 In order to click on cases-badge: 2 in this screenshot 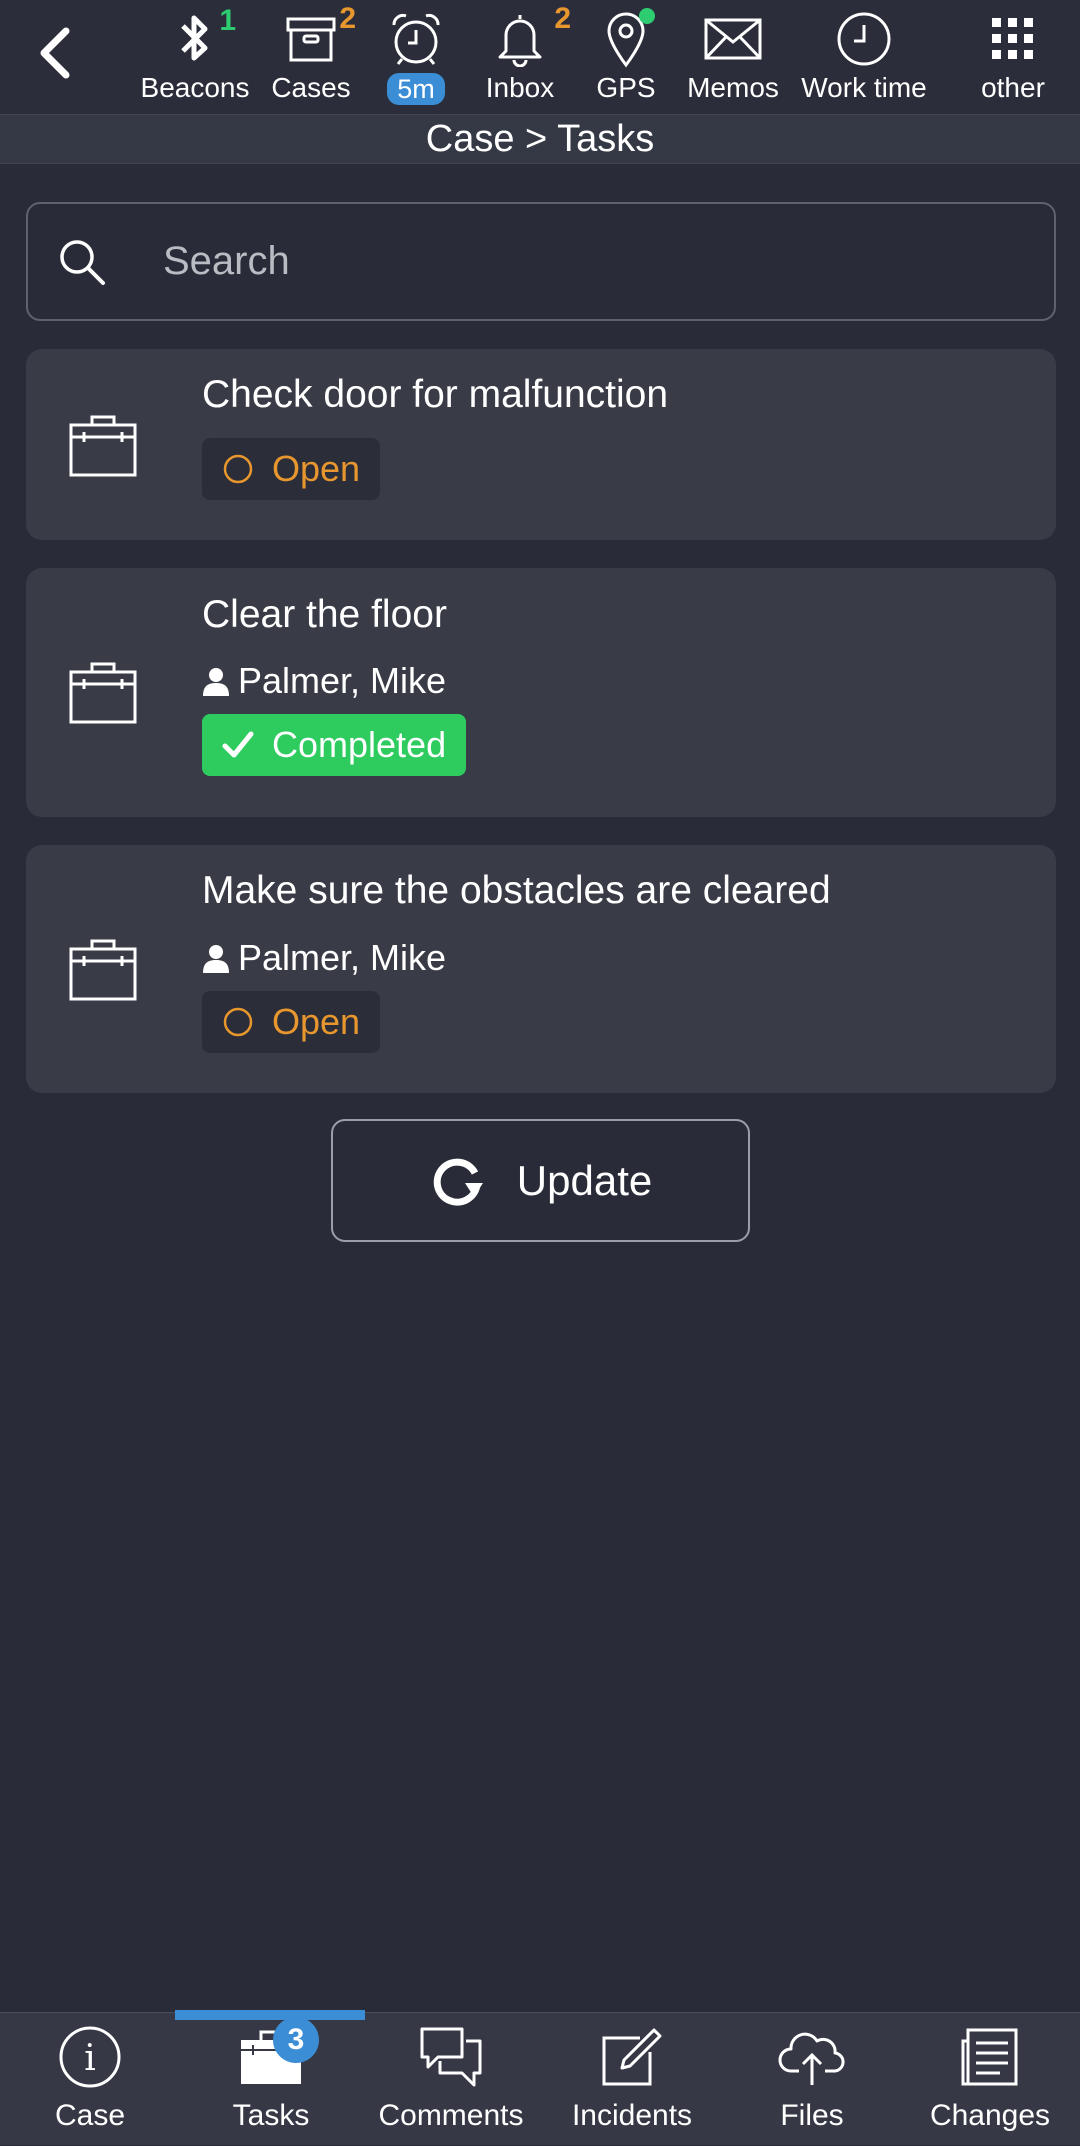, I will do `click(347, 18)`.